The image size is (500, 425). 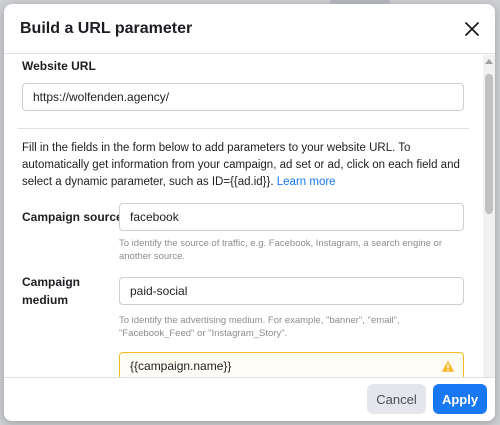 I want to click on campaign-medium-label-line2: medium, so click(x=45, y=300).